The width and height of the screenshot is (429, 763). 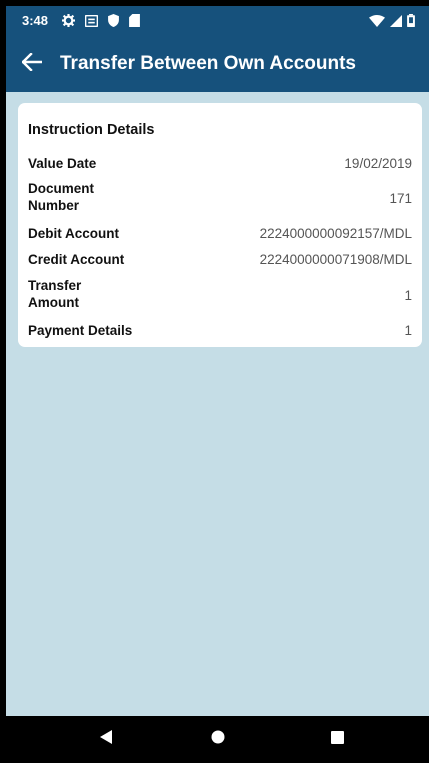 What do you see at coordinates (35, 20) in the screenshot?
I see `status-time: 3:48` at bounding box center [35, 20].